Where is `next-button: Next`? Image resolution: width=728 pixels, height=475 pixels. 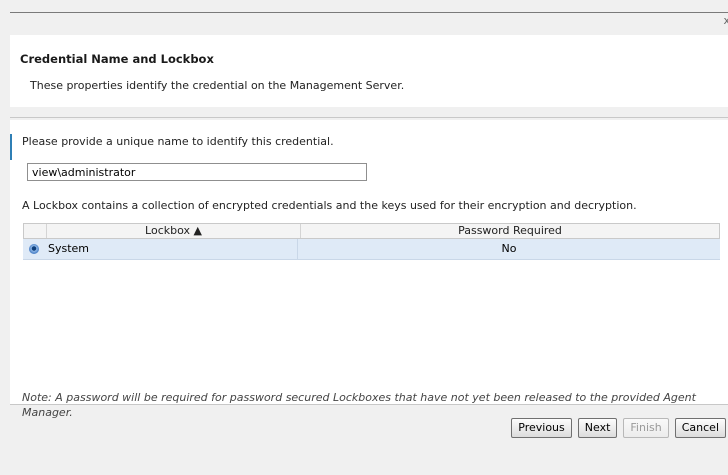 next-button: Next is located at coordinates (597, 428).